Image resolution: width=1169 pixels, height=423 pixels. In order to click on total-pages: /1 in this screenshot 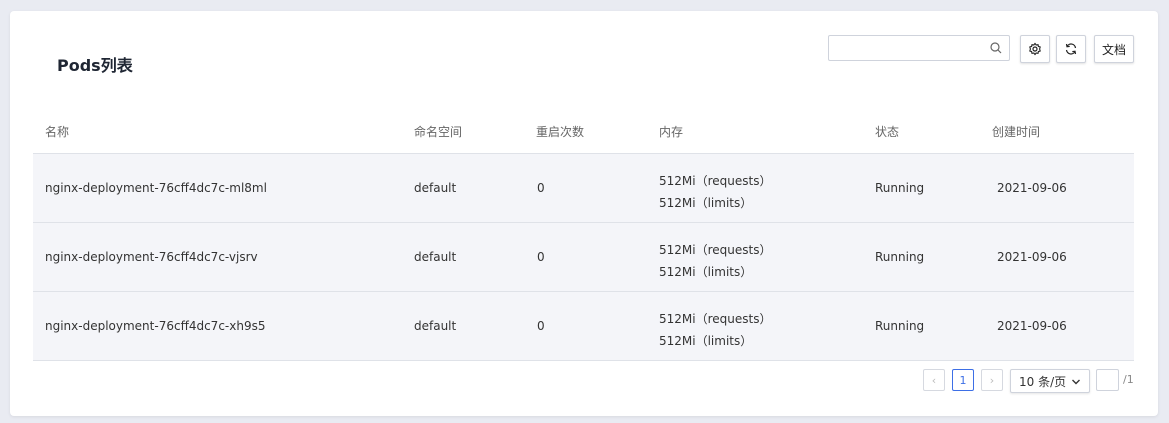, I will do `click(1128, 379)`.